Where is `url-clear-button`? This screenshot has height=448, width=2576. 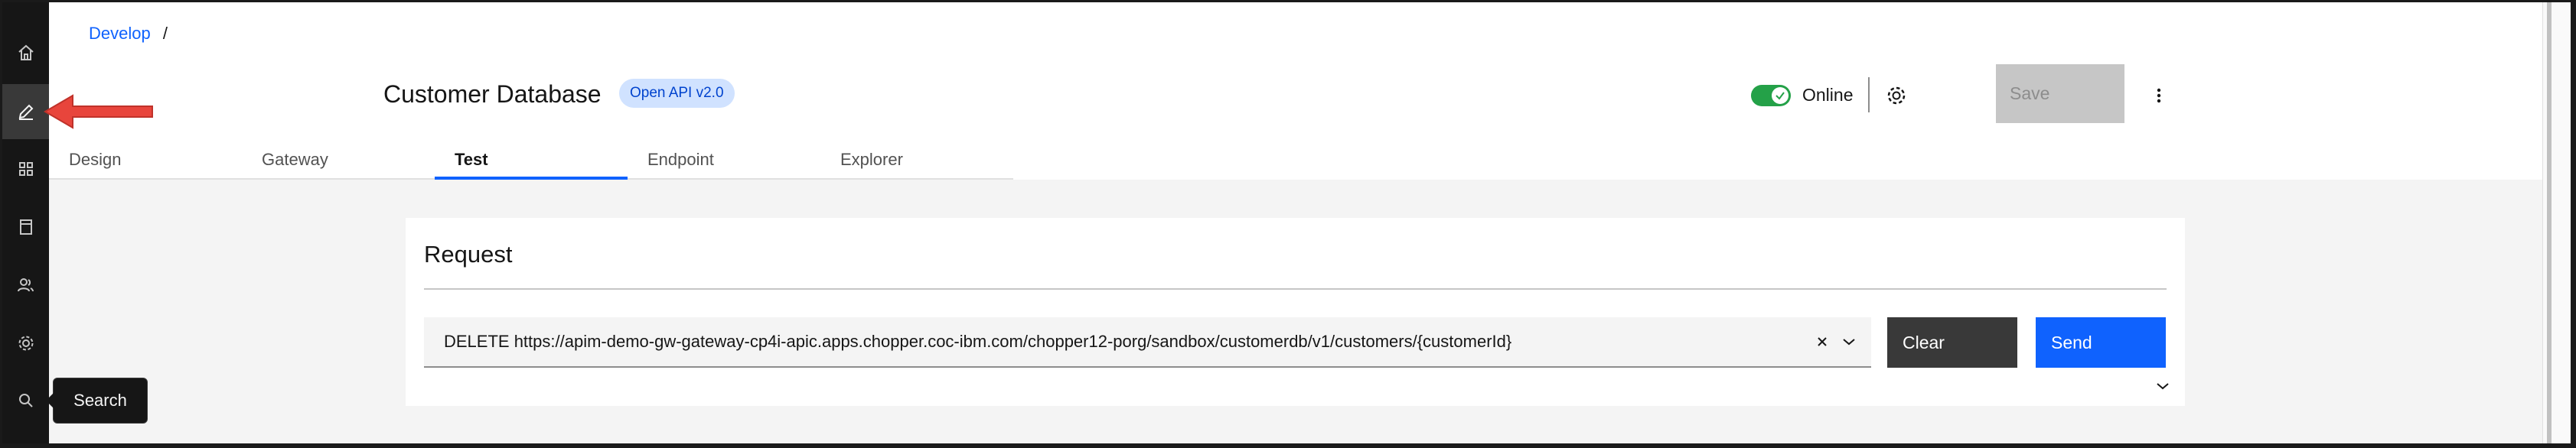 url-clear-button is located at coordinates (1822, 341).